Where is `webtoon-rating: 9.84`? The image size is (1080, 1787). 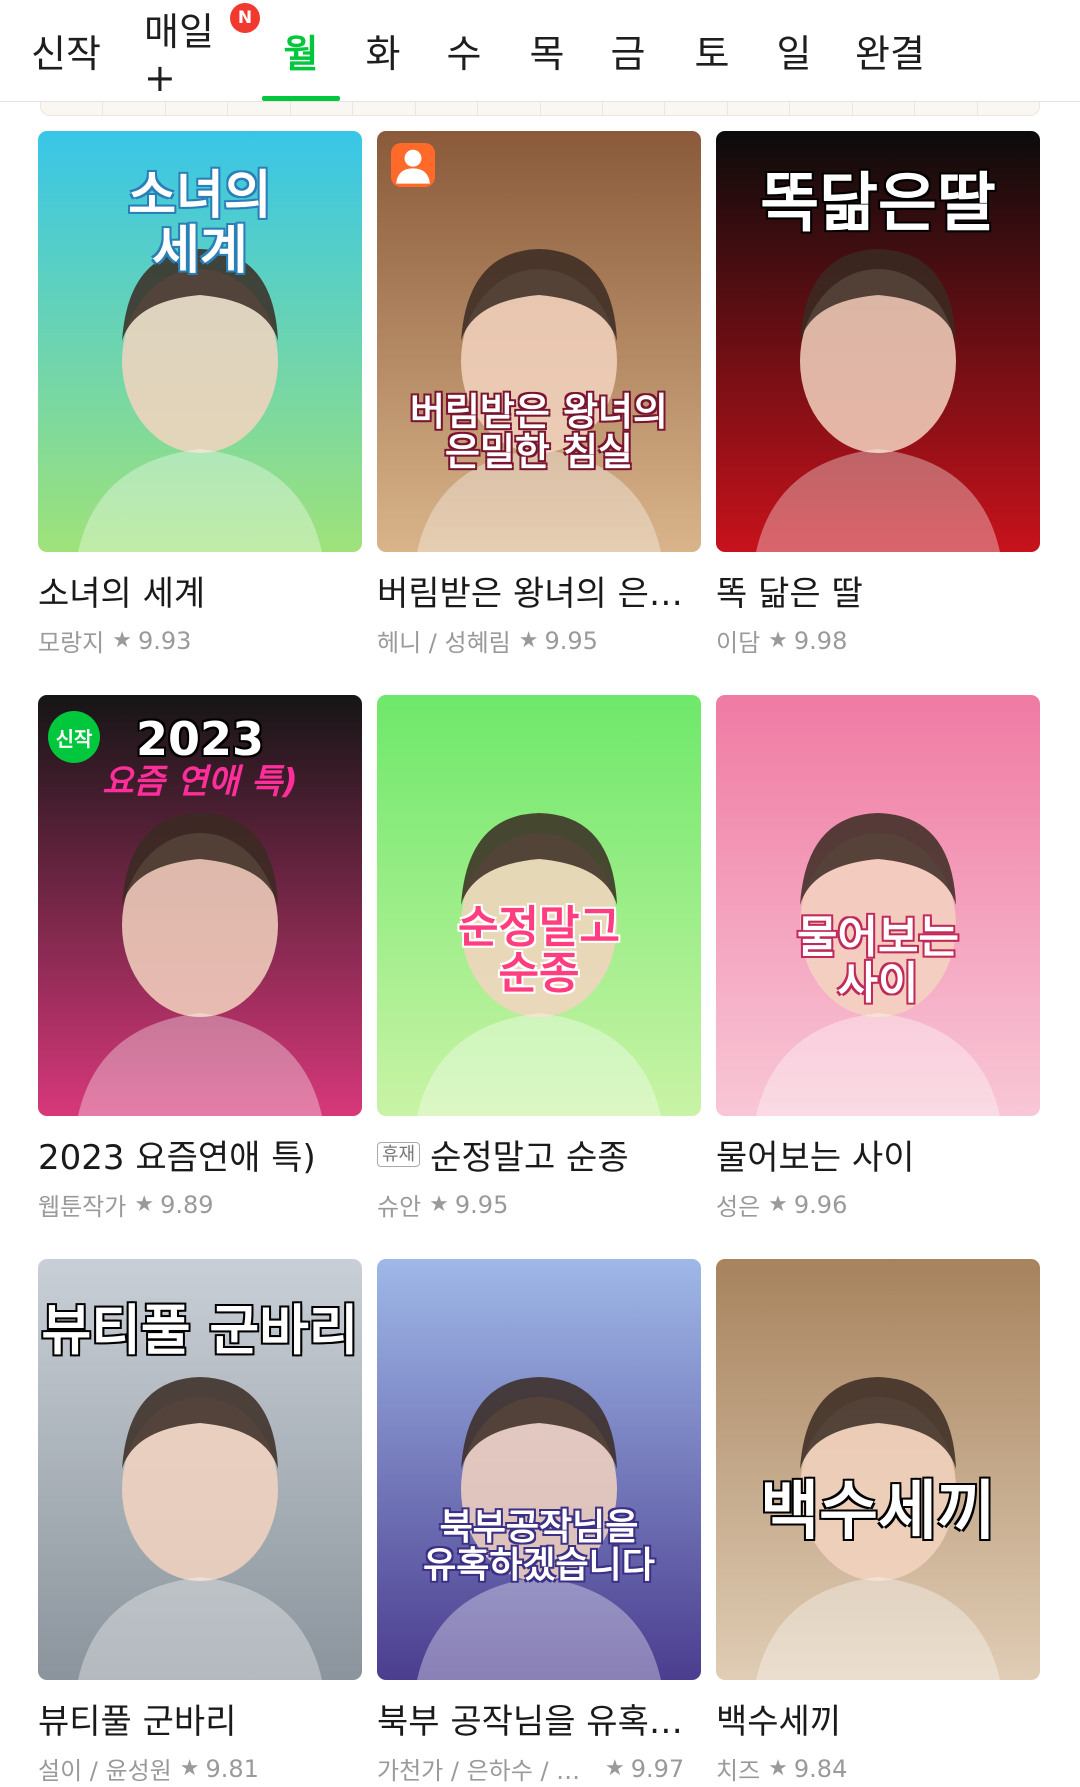
webtoon-rating: 9.84 is located at coordinates (820, 1768).